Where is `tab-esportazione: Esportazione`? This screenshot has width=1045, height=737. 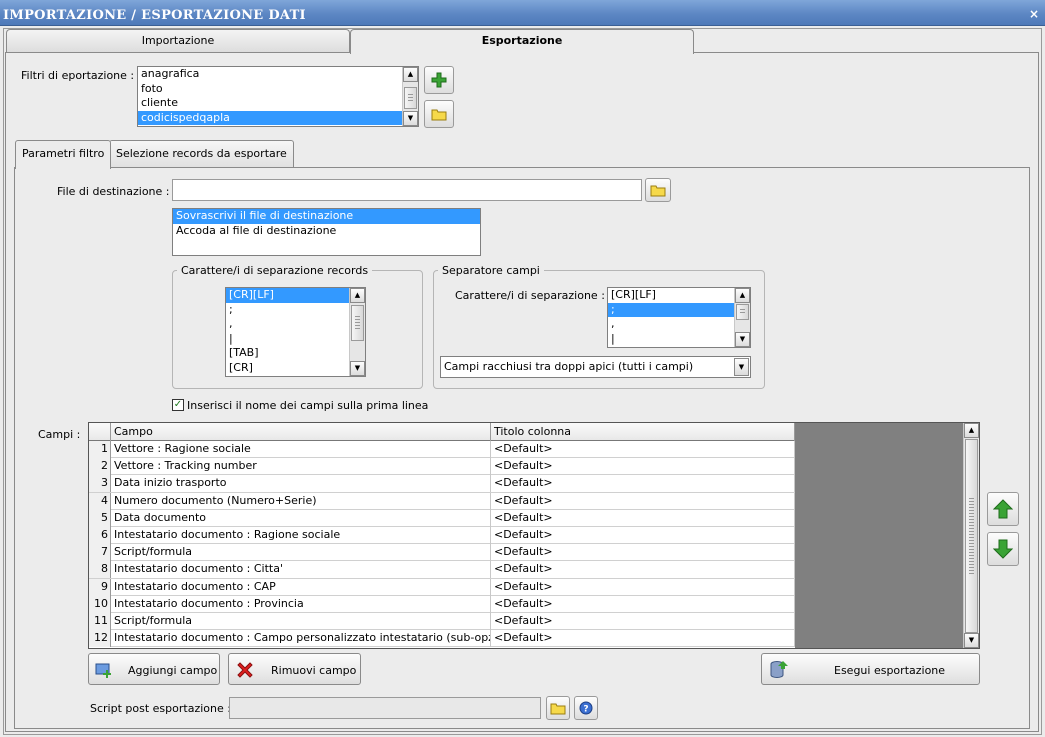
tab-esportazione: Esportazione is located at coordinates (522, 41).